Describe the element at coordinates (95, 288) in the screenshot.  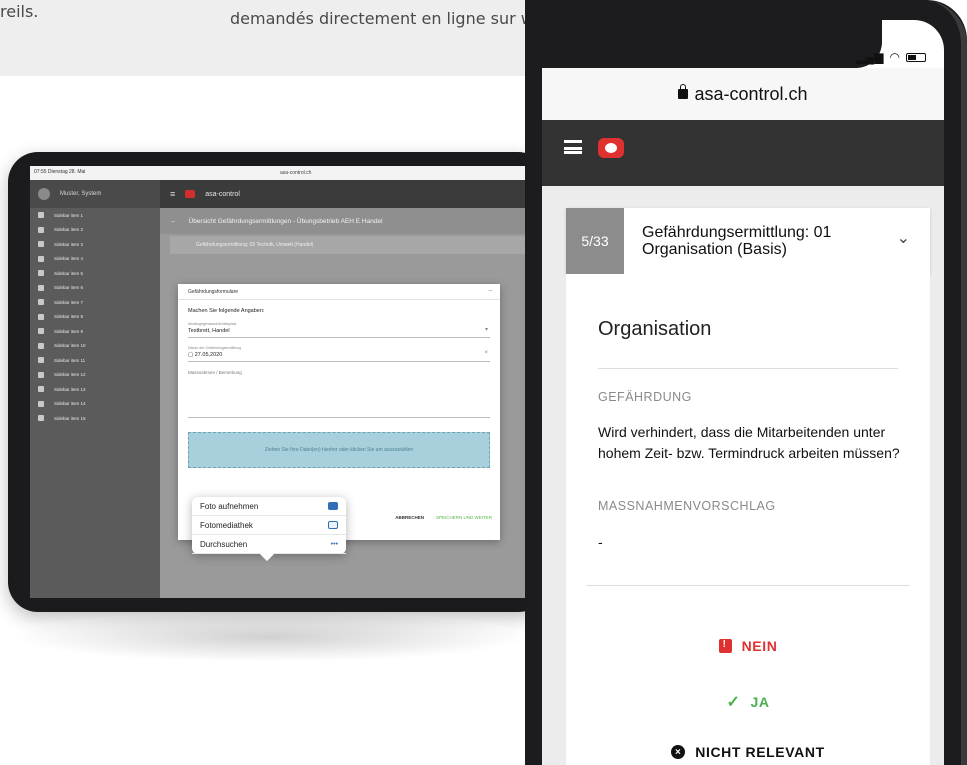
I see `sidebar-item: Sidebar item 6` at that location.